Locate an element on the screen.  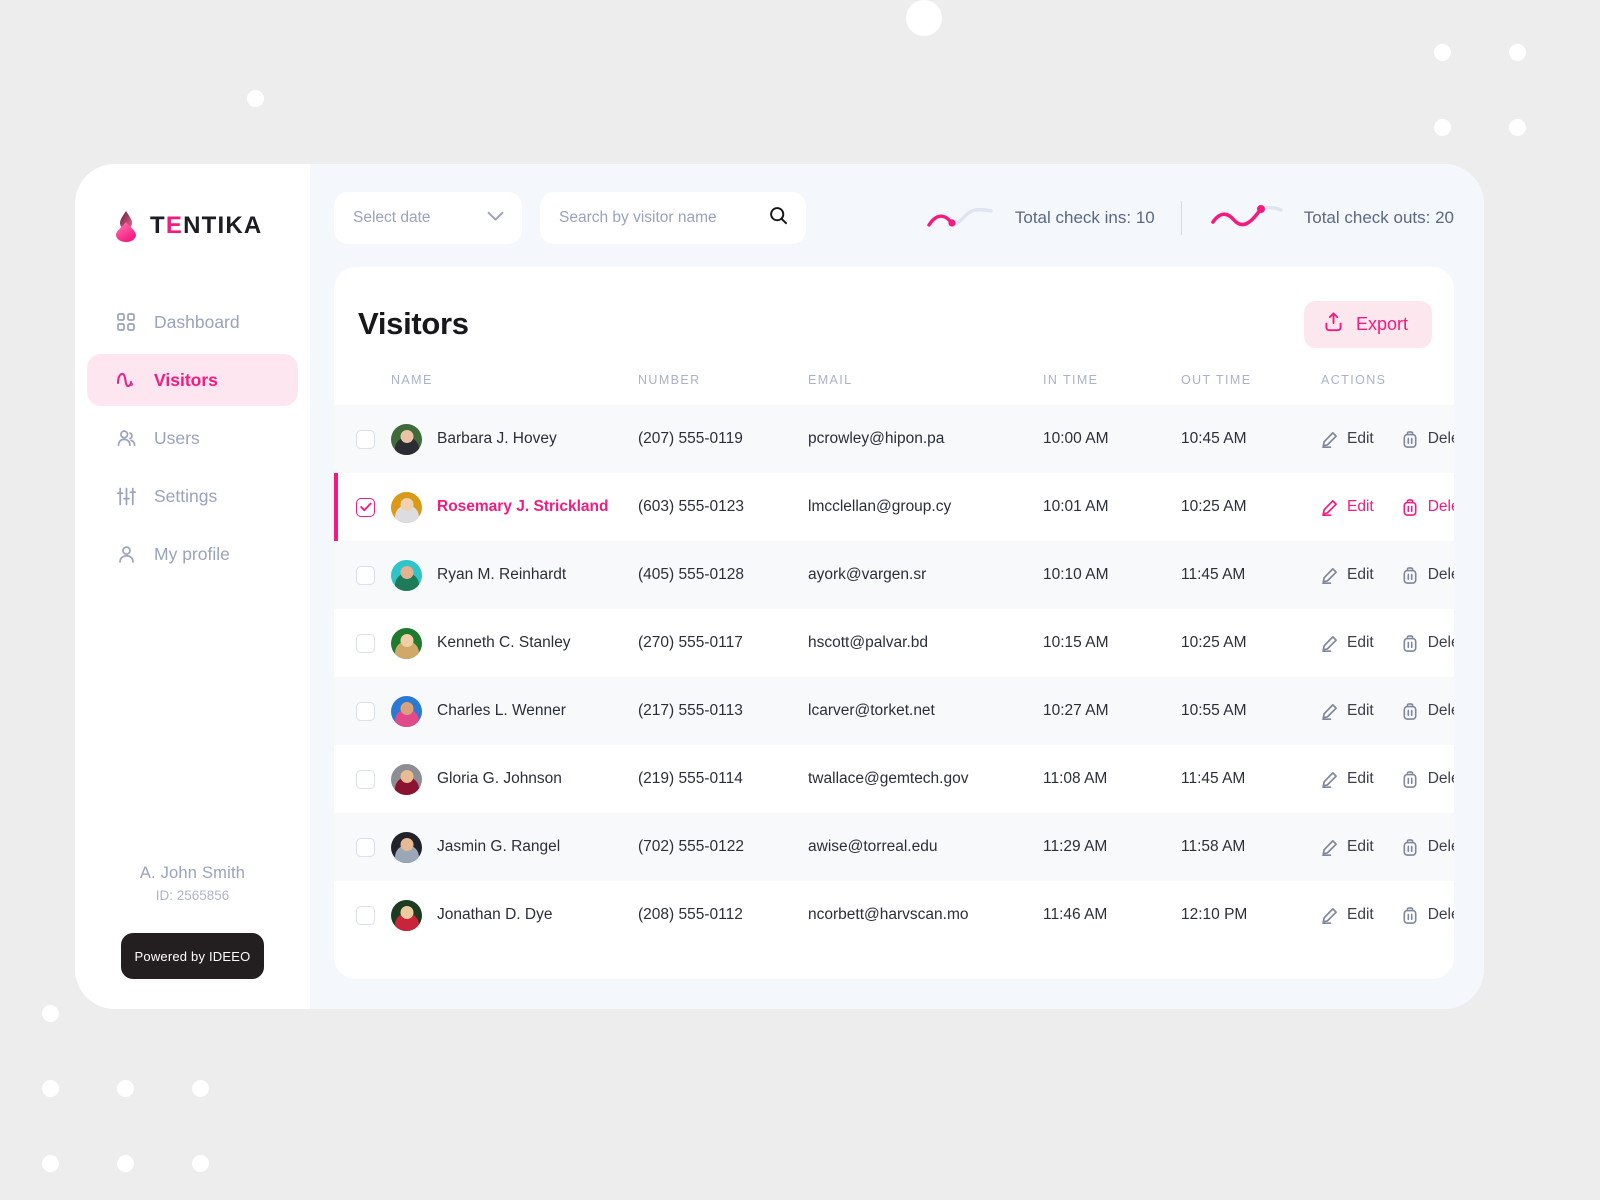
search-box is located at coordinates (673, 218).